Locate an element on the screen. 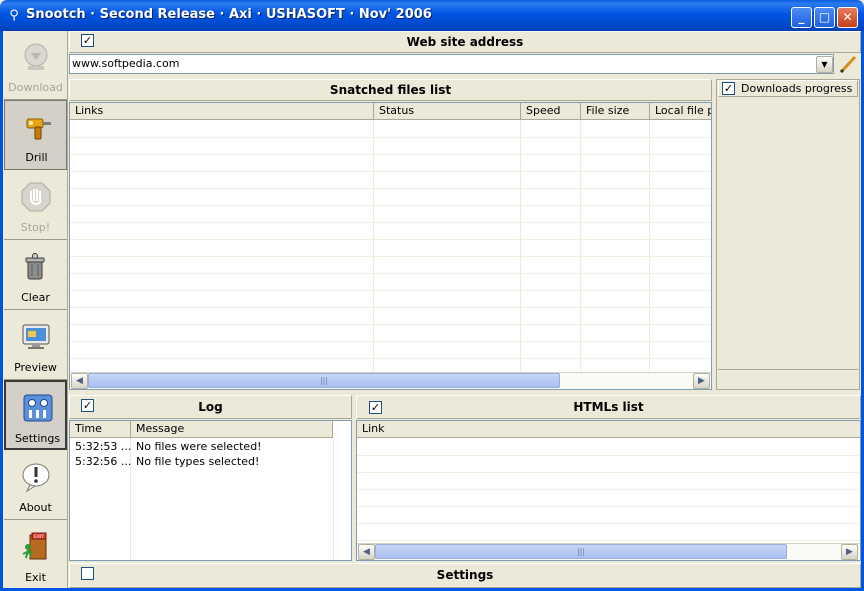 The image size is (864, 591). go-button is located at coordinates (848, 64).